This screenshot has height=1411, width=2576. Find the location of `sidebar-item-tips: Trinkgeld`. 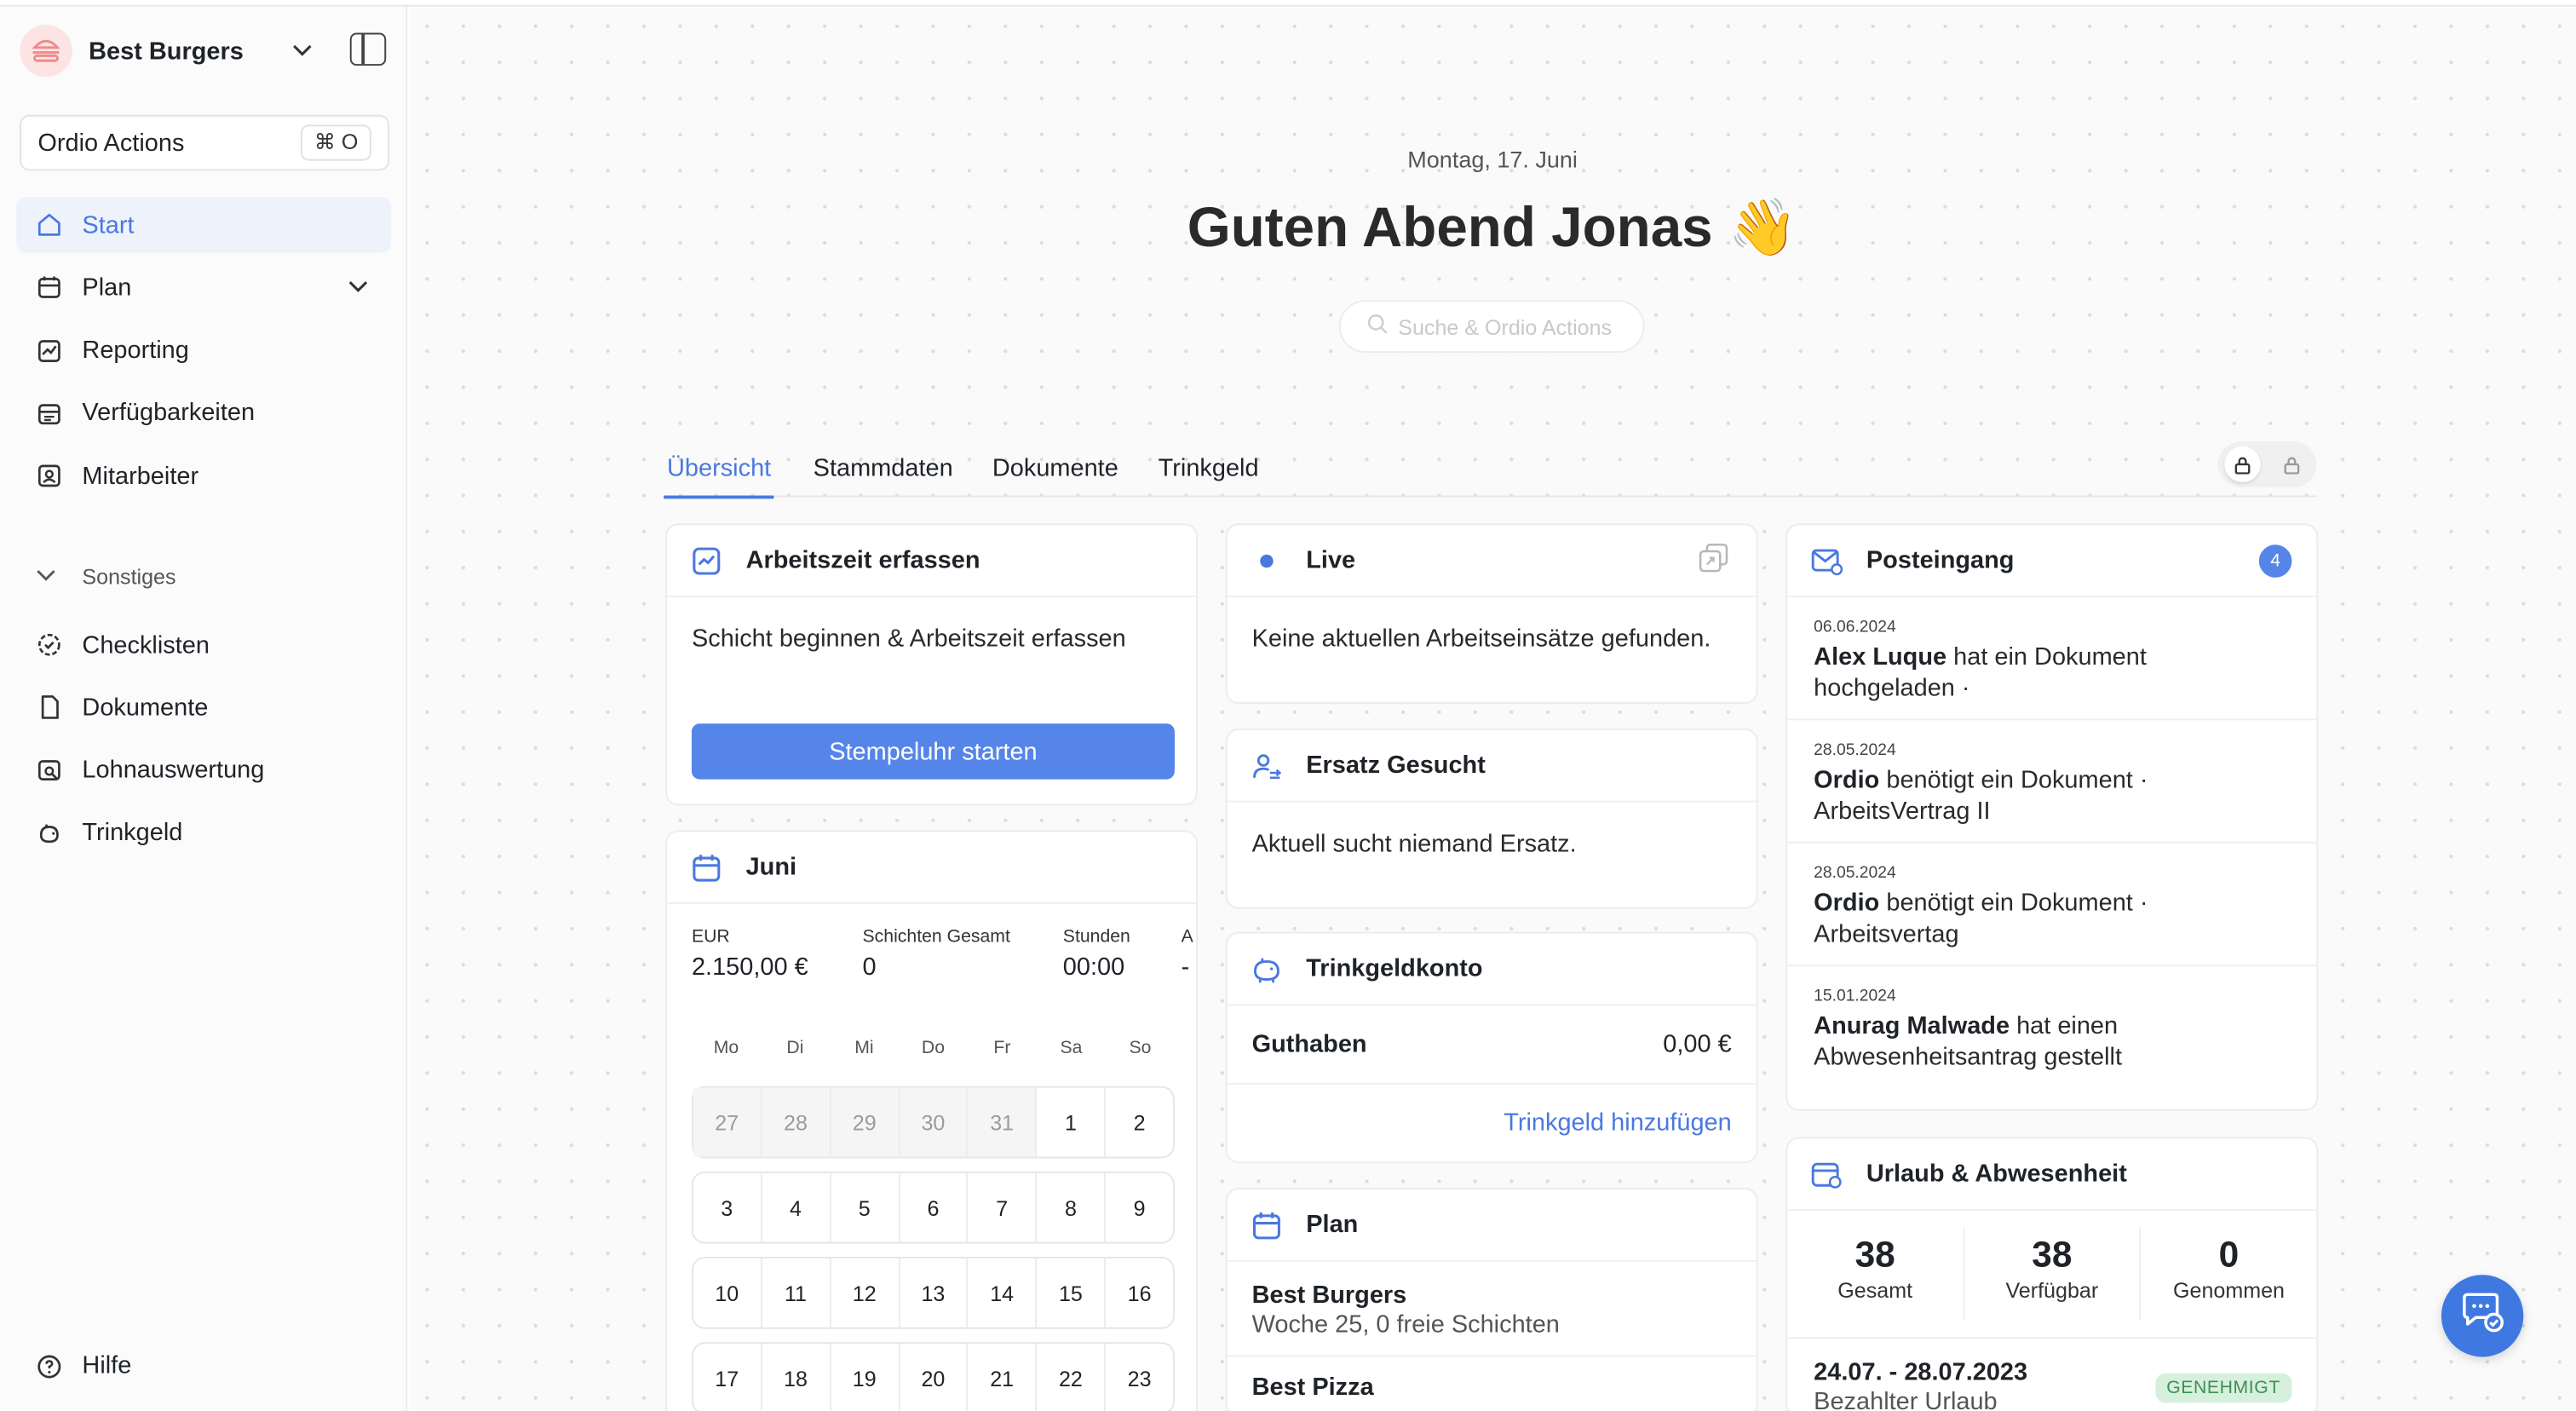

sidebar-item-tips: Trinkgeld is located at coordinates (204, 833).